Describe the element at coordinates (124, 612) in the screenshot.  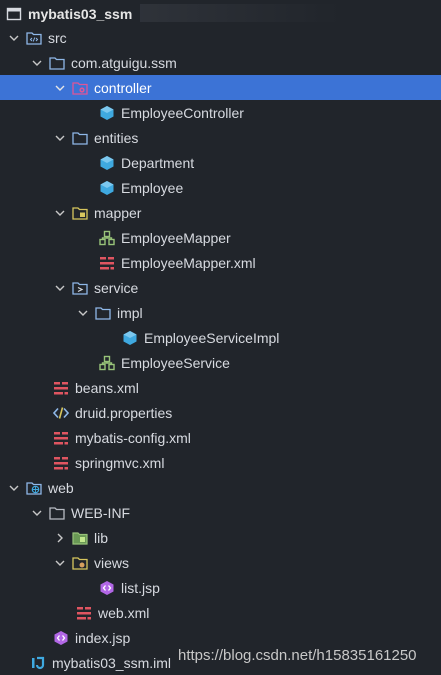
I see `tree-label: web.xml` at that location.